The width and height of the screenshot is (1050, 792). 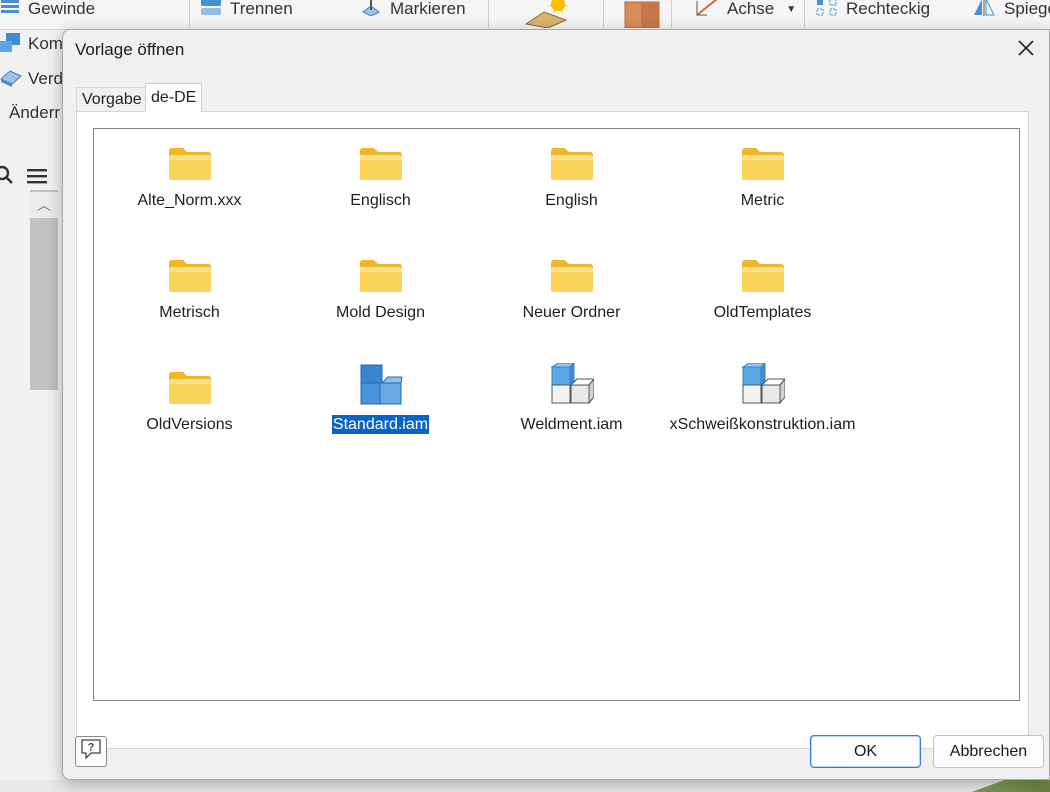 I want to click on box-icon, so click(x=642, y=16).